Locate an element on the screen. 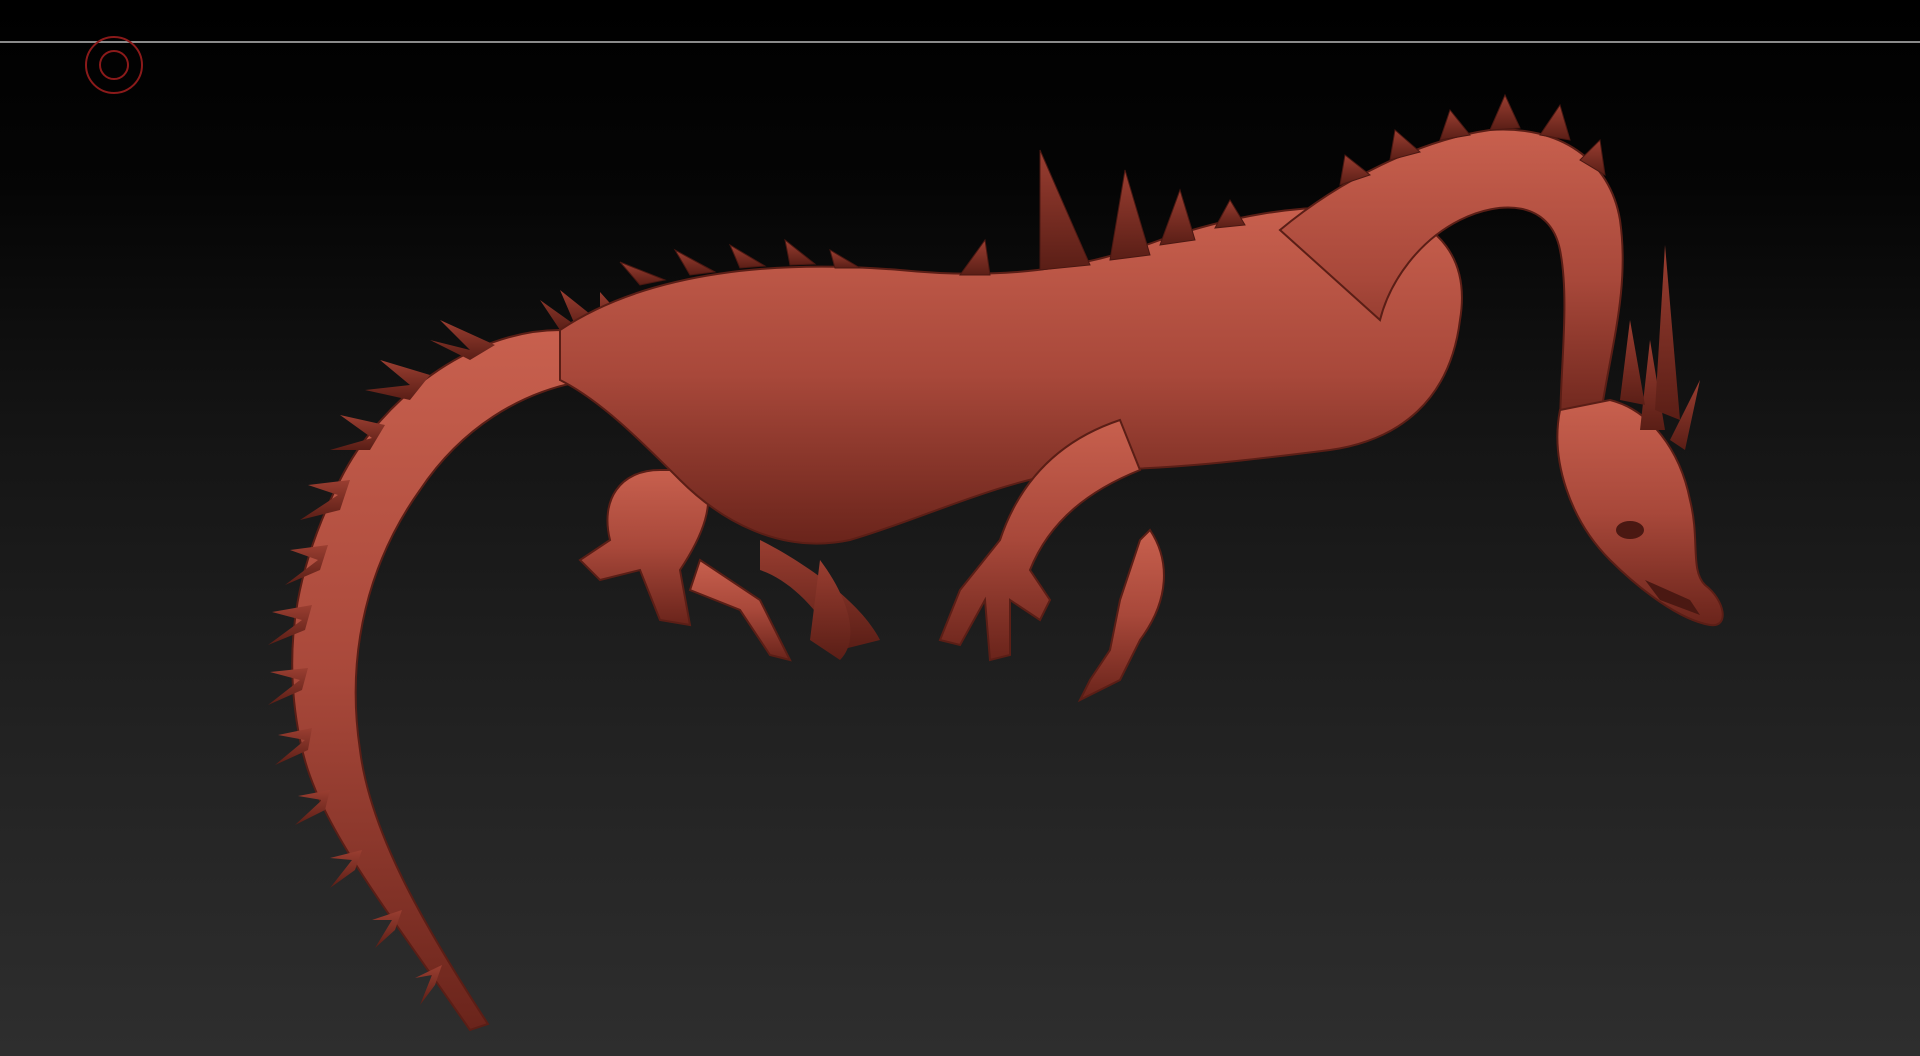 The width and height of the screenshot is (1920, 1056). dragon-tail is located at coordinates (446, 661).